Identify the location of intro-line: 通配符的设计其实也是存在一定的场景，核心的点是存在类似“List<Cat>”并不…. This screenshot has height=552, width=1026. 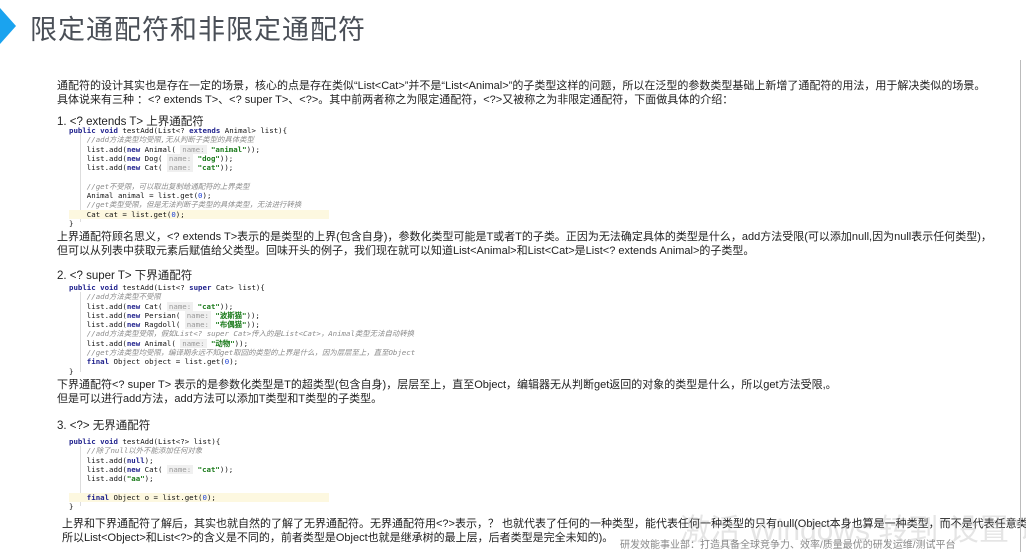
(521, 86).